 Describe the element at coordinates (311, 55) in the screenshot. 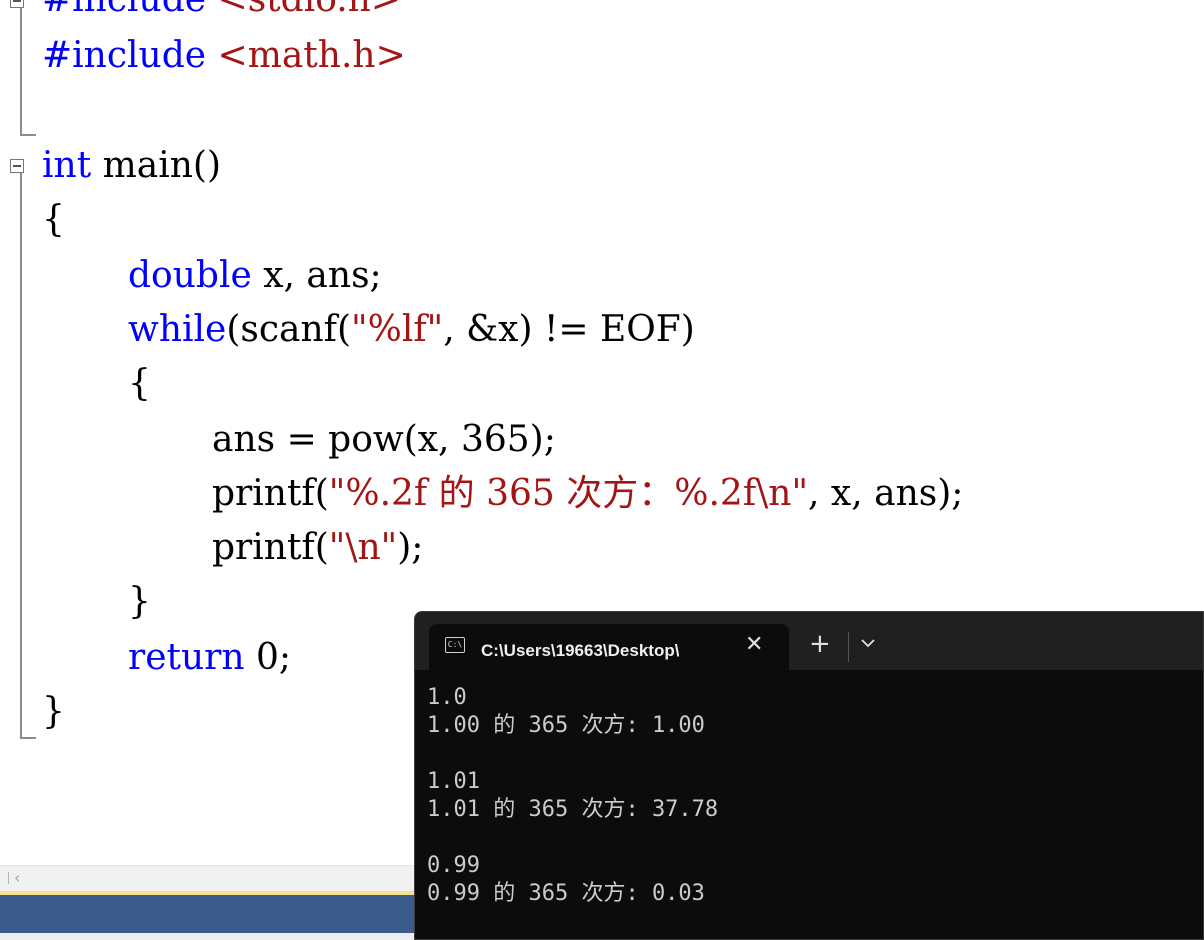

I see `header-name: <math.h>` at that location.